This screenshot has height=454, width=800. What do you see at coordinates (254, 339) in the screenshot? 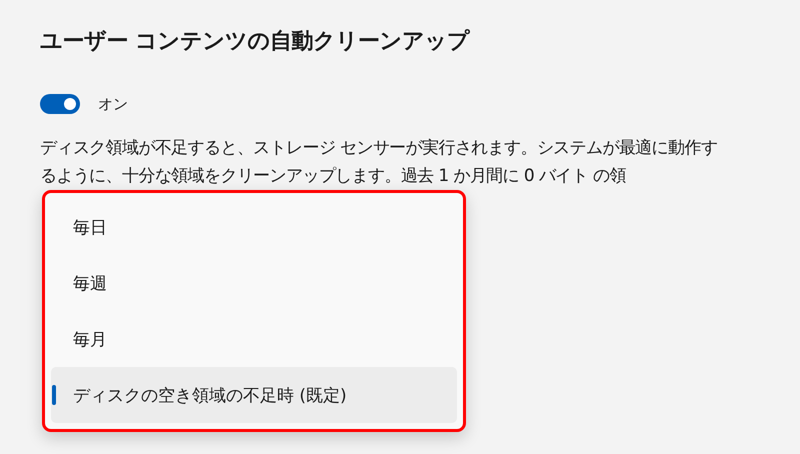
I see `dropdown-option: 毎月` at bounding box center [254, 339].